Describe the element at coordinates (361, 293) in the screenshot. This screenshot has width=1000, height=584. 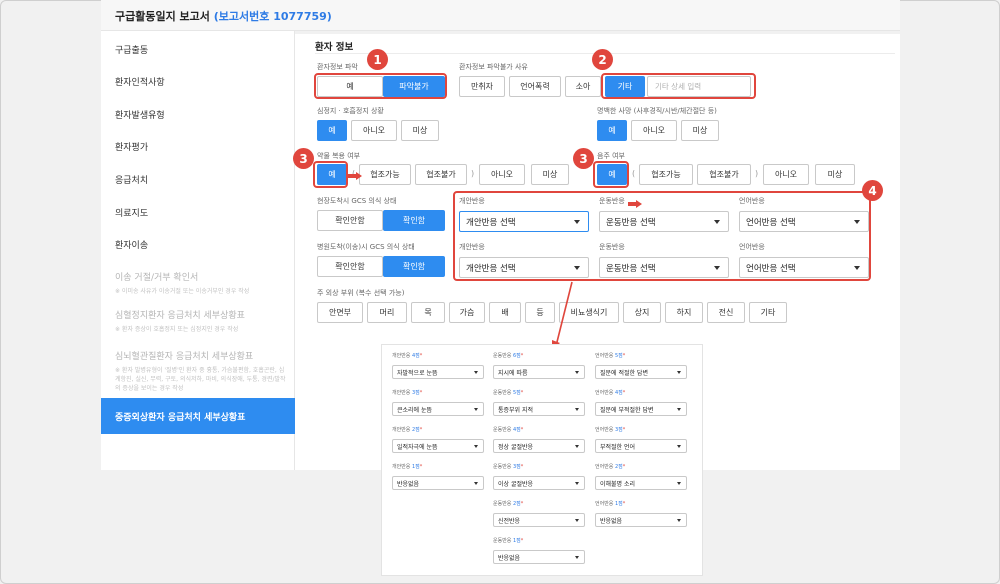
I see `injury-label: 주 외상 부위 (복수 선택 가능)` at that location.